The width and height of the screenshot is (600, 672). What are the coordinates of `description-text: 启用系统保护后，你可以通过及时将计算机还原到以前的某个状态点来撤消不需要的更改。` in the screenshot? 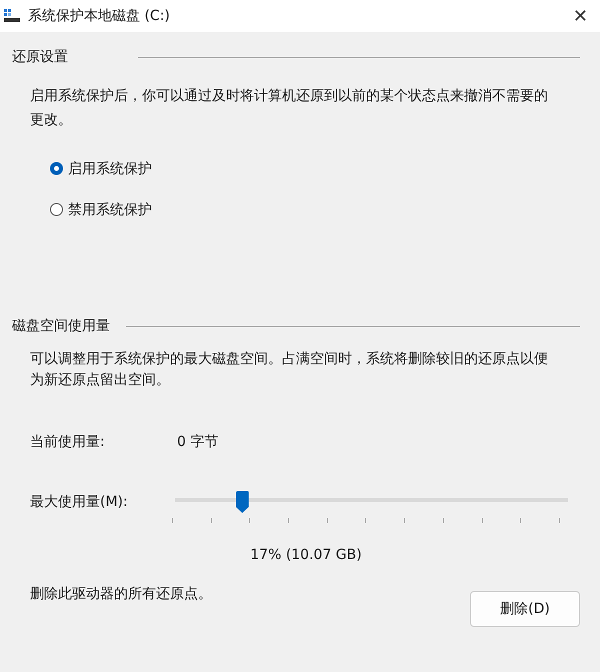 It's located at (289, 108).